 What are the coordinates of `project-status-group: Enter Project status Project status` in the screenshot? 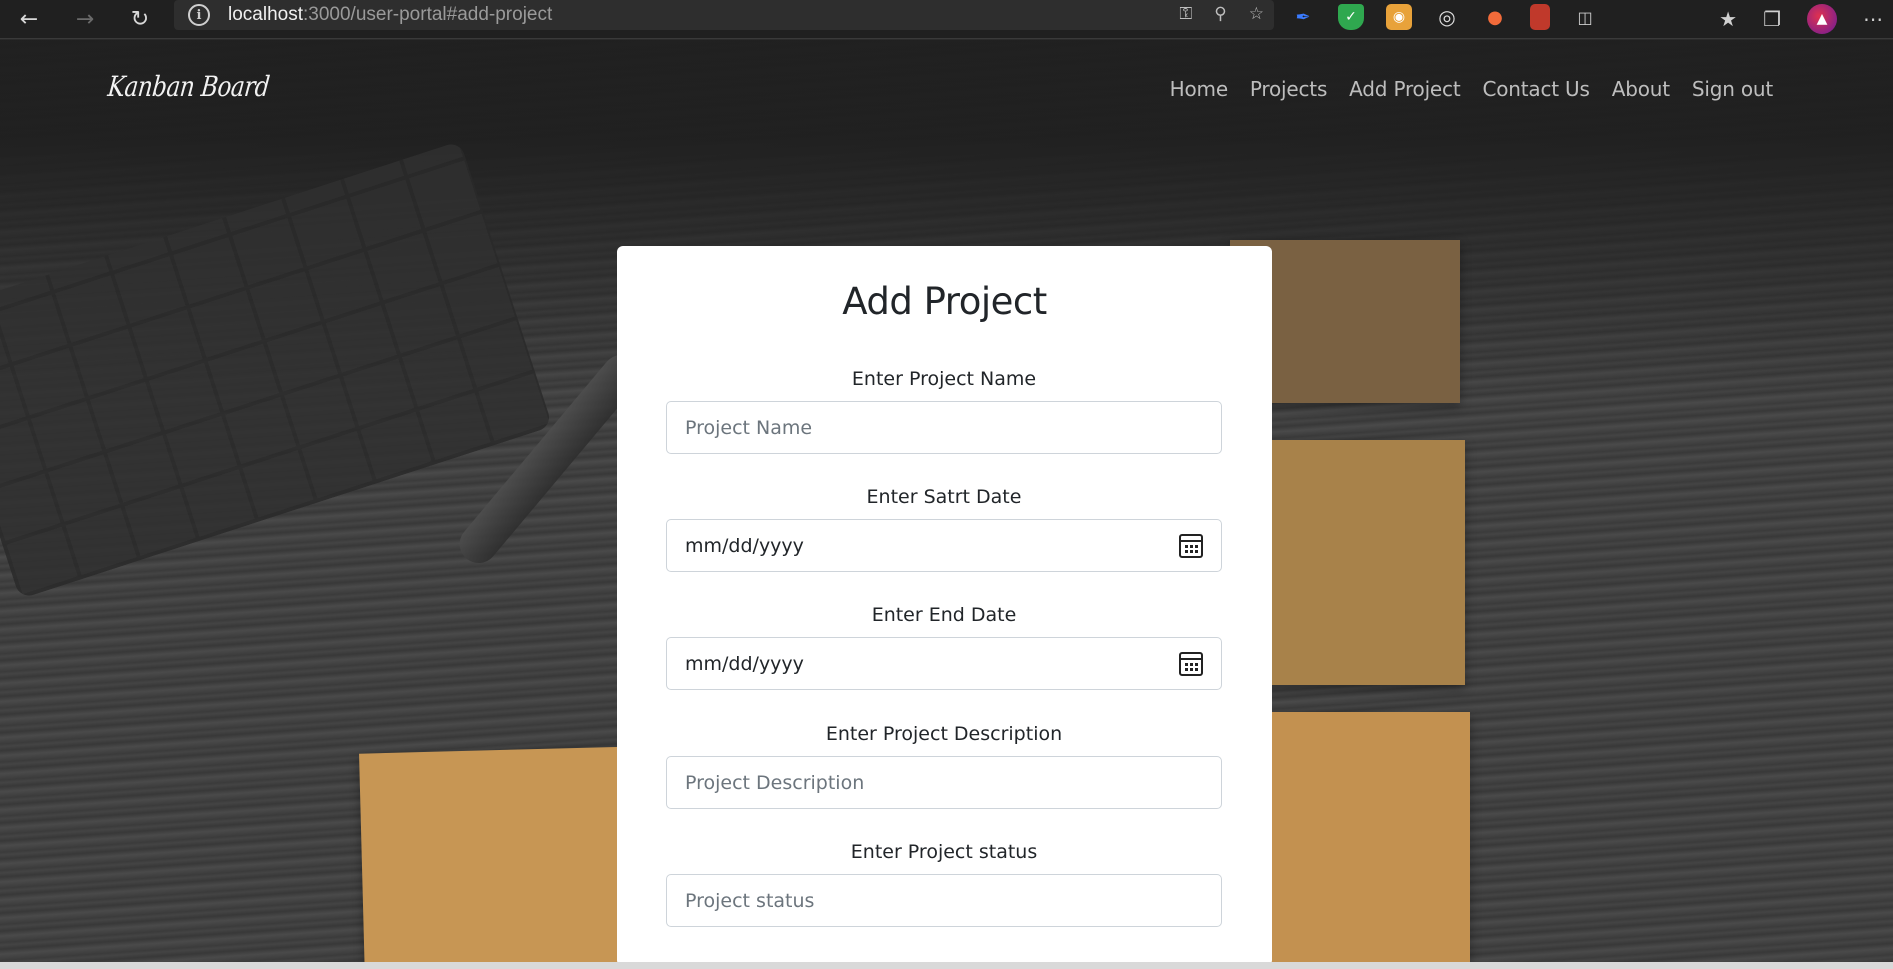 It's located at (944, 884).